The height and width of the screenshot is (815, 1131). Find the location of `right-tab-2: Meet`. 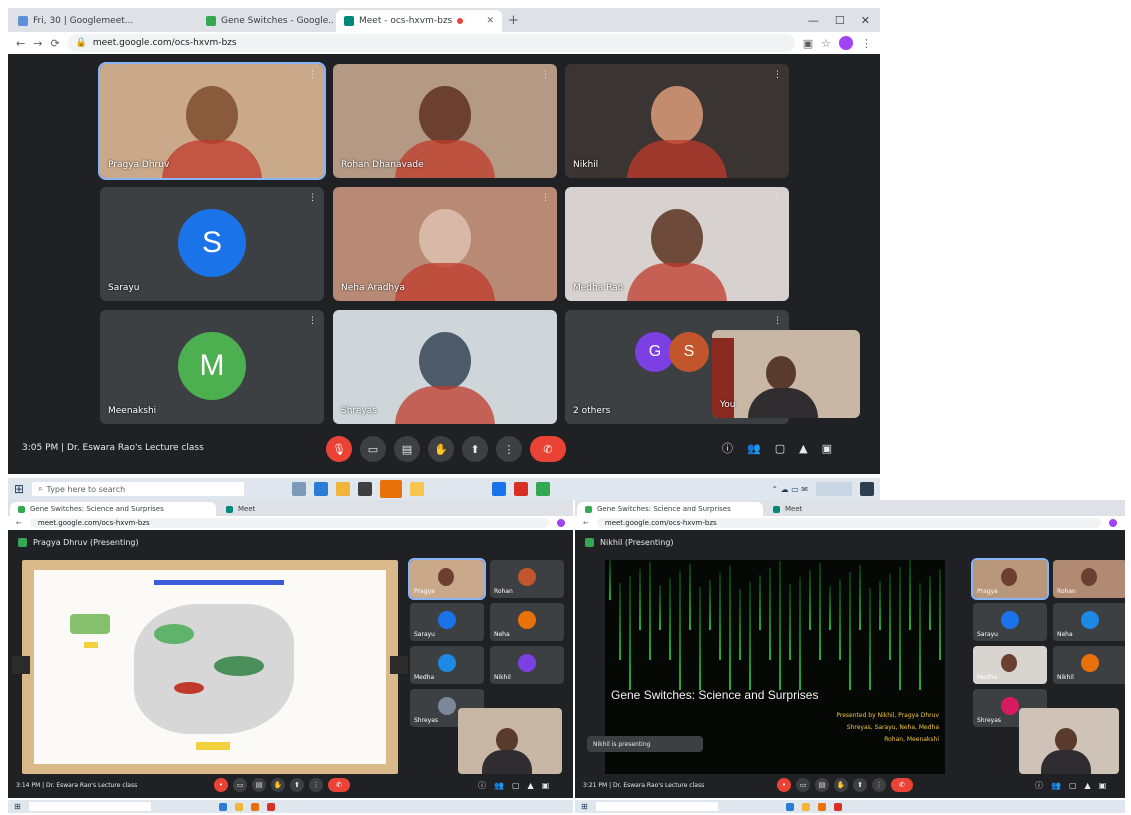

right-tab-2: Meet is located at coordinates (813, 509).